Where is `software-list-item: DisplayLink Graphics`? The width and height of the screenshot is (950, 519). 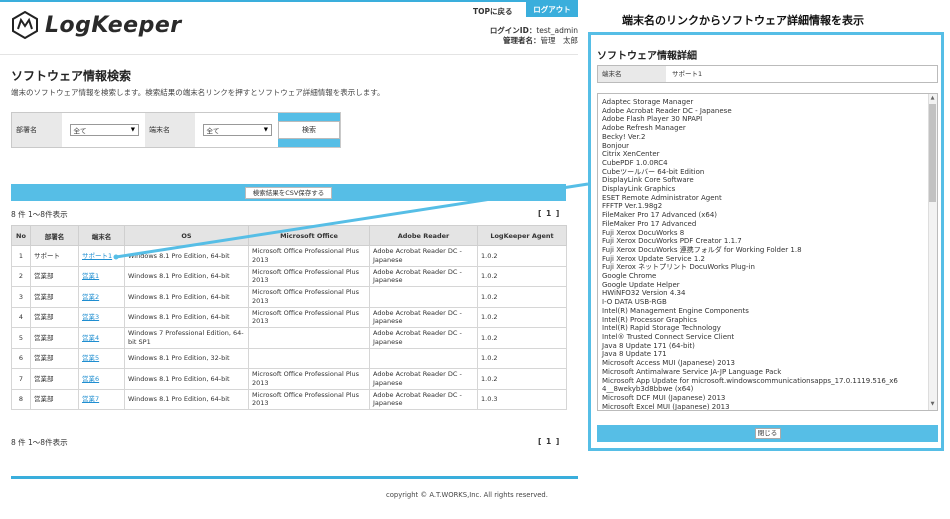
software-list-item: DisplayLink Graphics is located at coordinates (639, 189).